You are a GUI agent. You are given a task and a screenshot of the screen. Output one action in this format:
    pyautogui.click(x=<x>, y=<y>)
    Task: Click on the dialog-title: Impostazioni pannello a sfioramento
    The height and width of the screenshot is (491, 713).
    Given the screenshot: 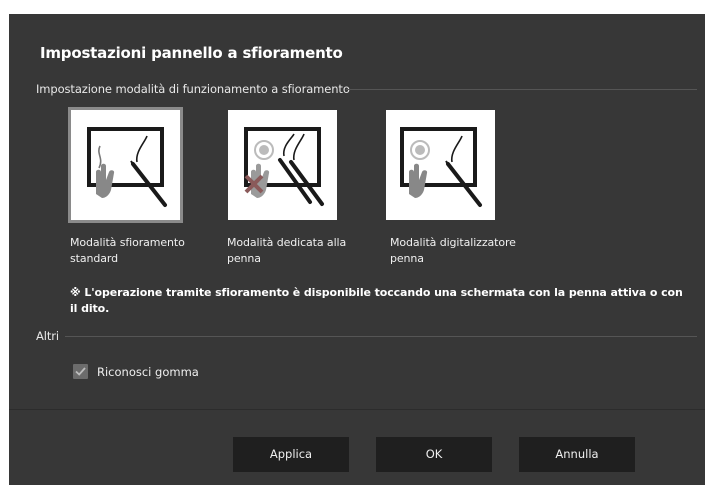 What is the action you would take?
    pyautogui.click(x=191, y=53)
    